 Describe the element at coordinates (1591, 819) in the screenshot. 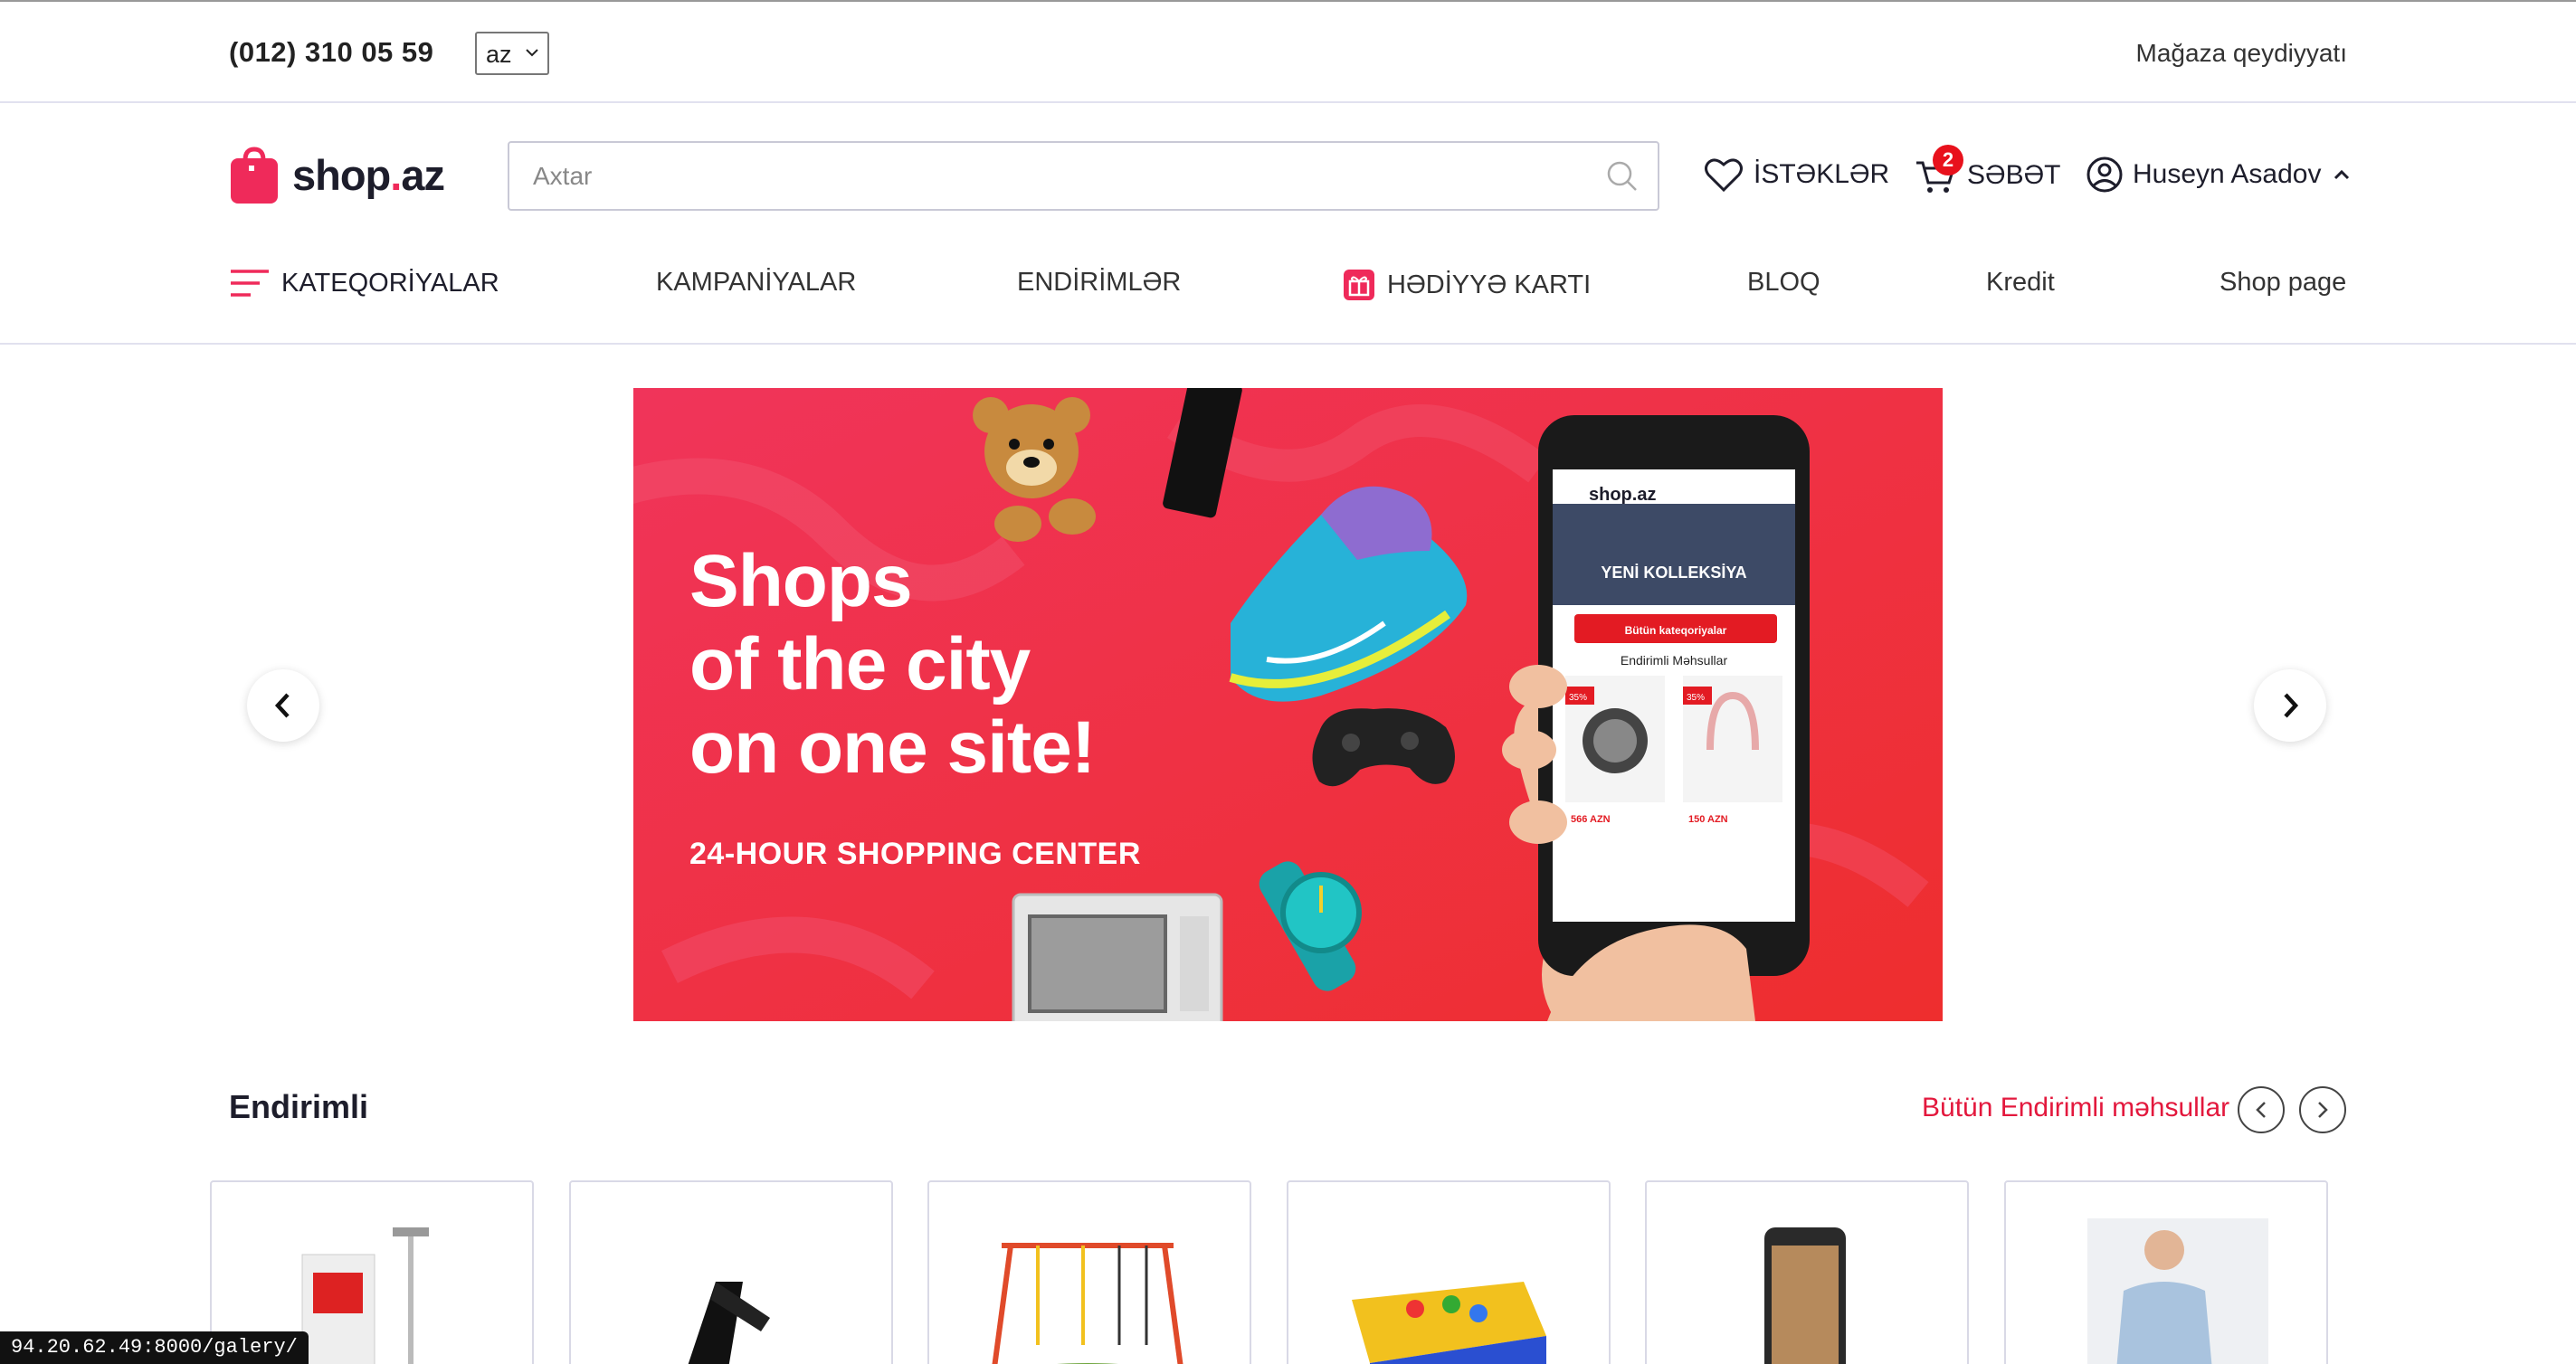

I see `phone-price-1: 566 AZN` at that location.